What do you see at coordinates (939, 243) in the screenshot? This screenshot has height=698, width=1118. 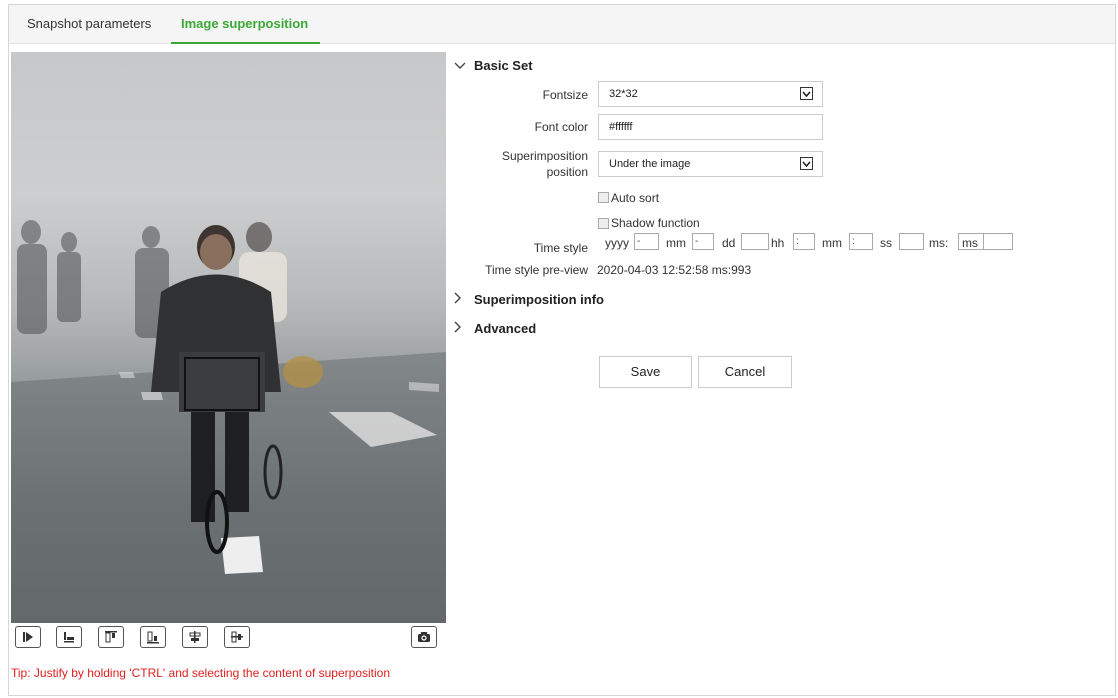 I see `time-style-unit-6: ms:` at bounding box center [939, 243].